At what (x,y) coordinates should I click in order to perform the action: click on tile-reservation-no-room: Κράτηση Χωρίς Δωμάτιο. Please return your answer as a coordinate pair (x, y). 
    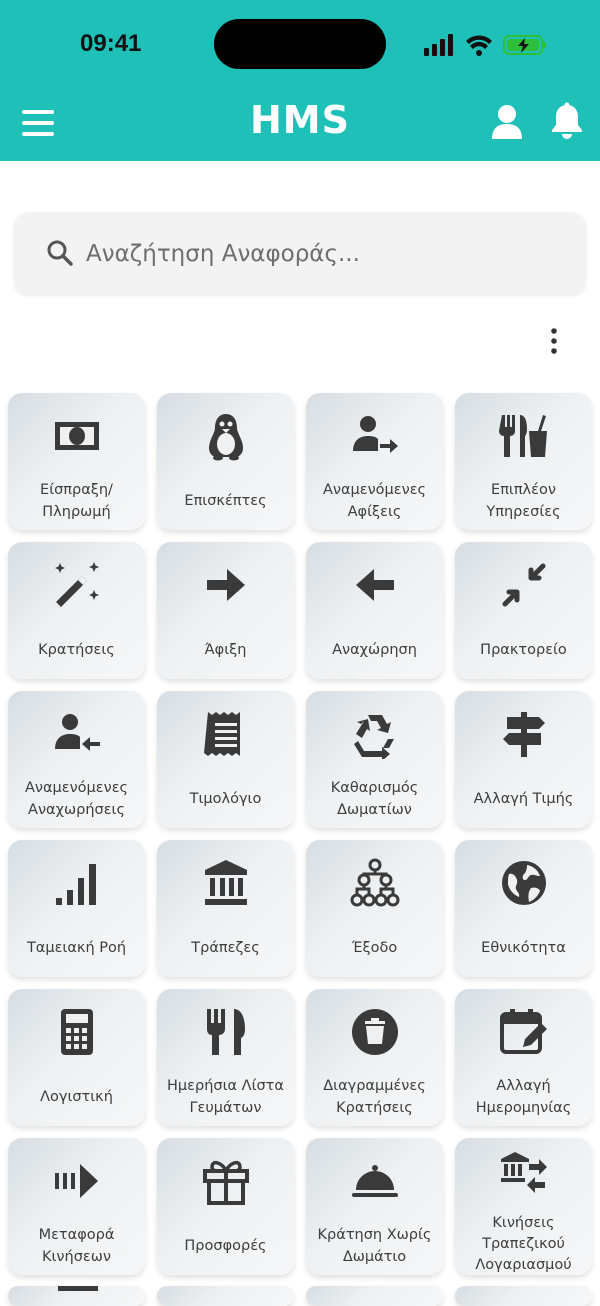
    Looking at the image, I should click on (374, 1206).